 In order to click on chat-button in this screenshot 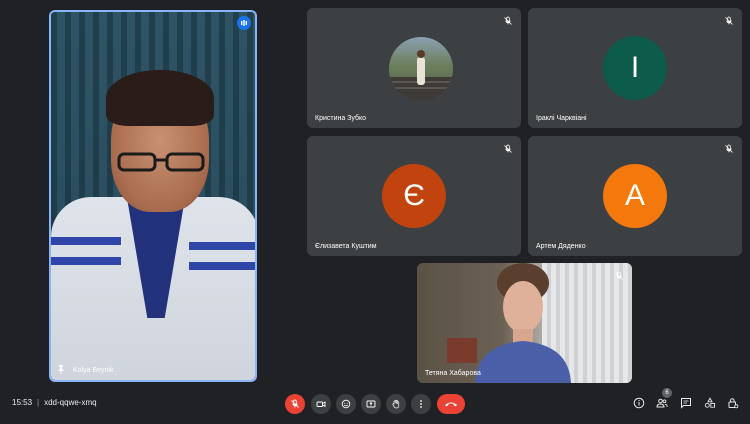, I will do `click(686, 403)`.